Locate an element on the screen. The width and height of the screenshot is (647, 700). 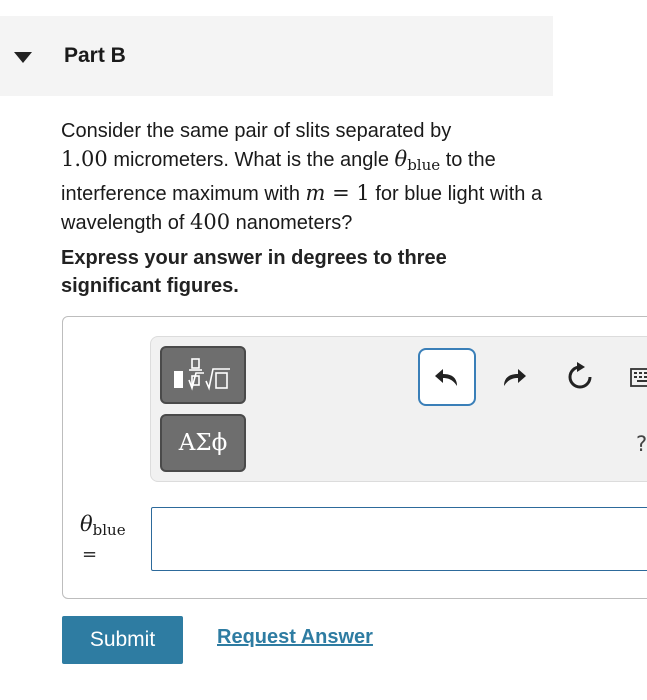
slit-separation-value: 1.00 is located at coordinates (84, 159).